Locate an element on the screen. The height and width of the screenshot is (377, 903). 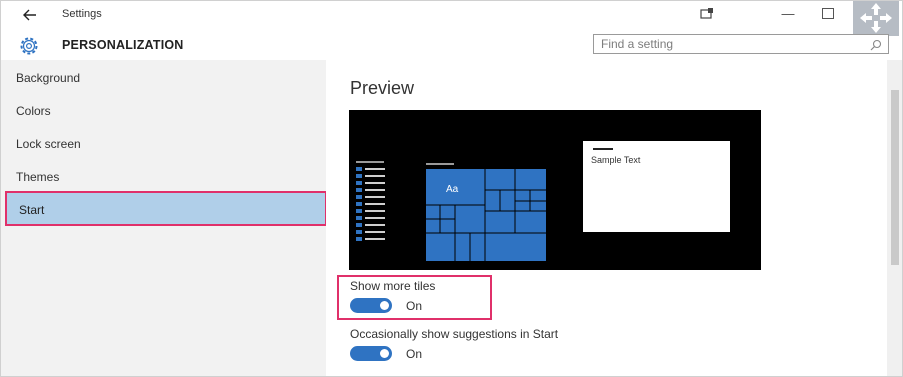
back-button is located at coordinates (30, 15).